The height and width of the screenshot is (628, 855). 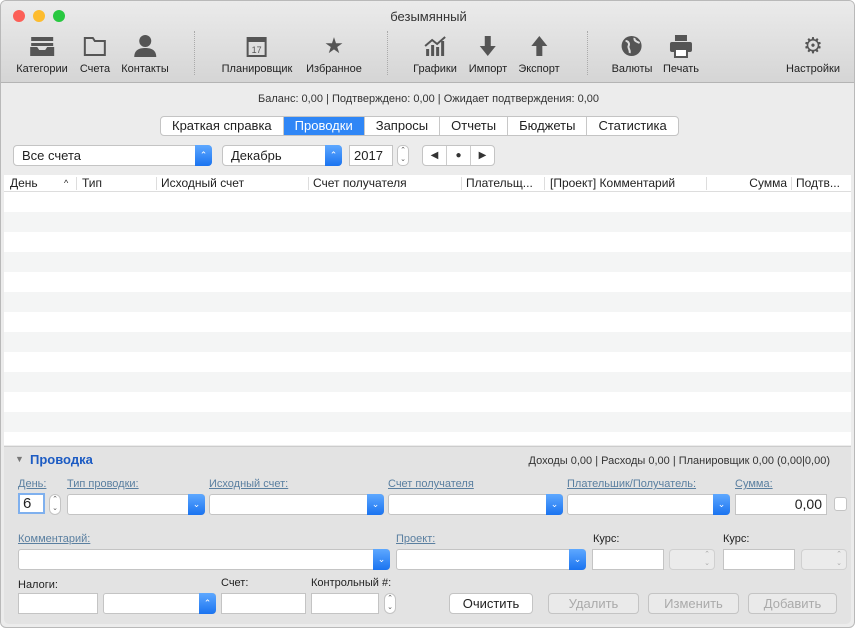 I want to click on day-label: День:, so click(x=32, y=484).